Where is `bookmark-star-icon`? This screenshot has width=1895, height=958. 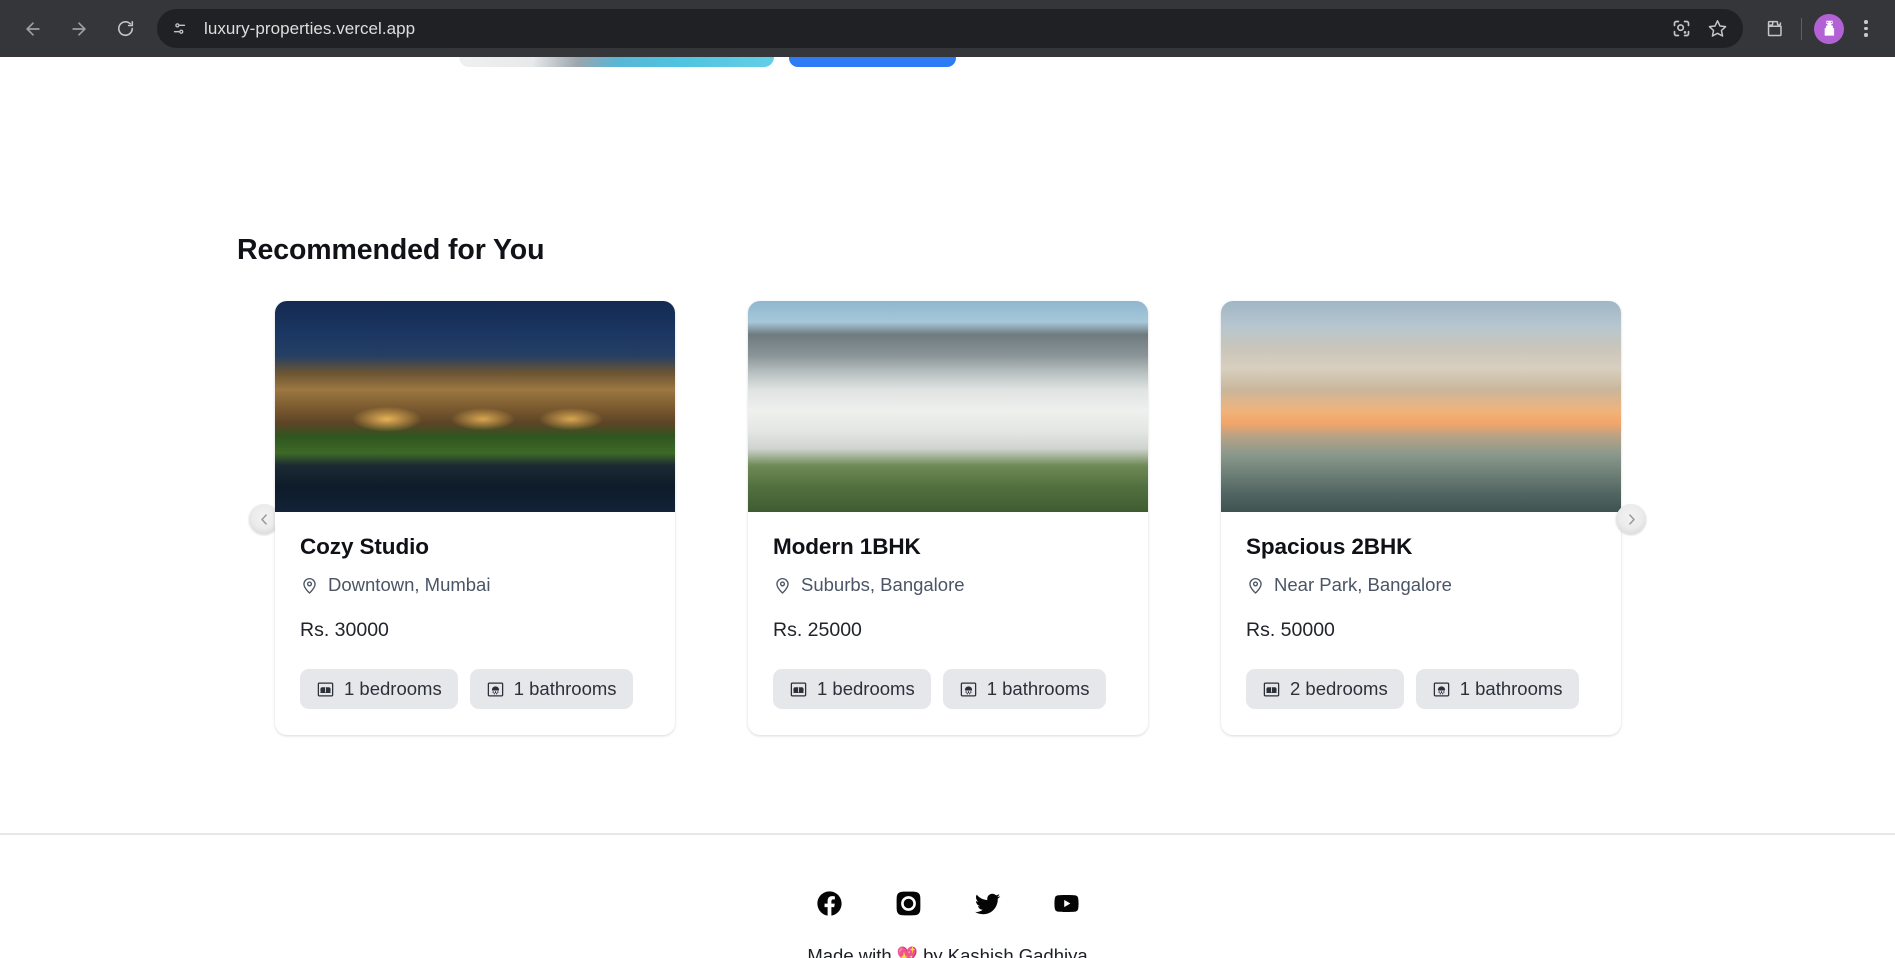 bookmark-star-icon is located at coordinates (1717, 29).